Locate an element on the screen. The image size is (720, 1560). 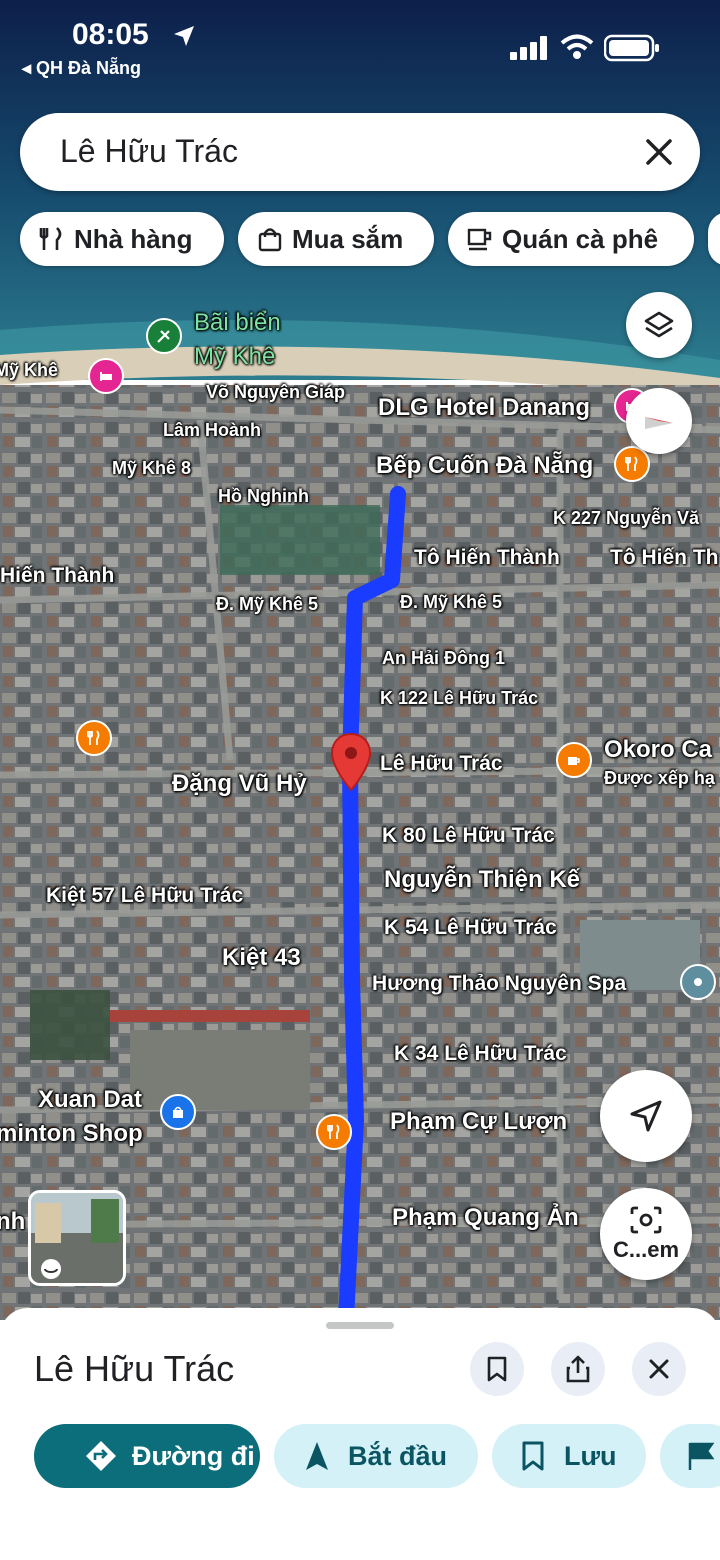
street-label: Đặng Vũ Hỷ is located at coordinates (239, 783).